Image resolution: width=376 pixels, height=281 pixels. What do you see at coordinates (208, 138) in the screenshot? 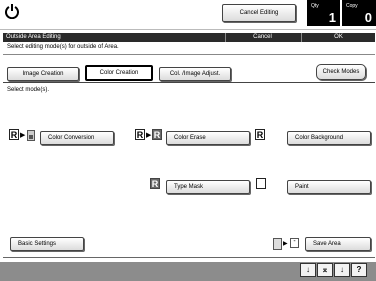
I see `color-erase-button: Color Erase` at bounding box center [208, 138].